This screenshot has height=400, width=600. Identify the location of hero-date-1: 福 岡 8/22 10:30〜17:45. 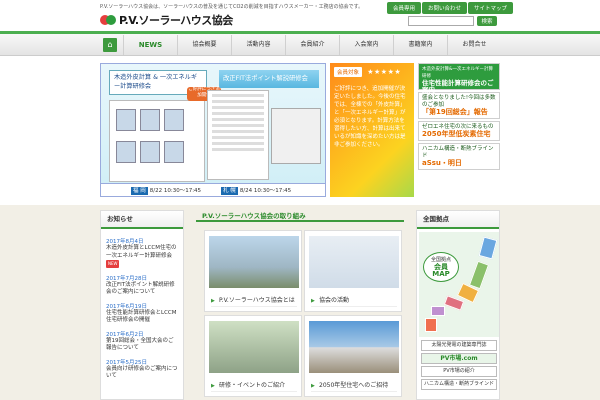
(166, 191).